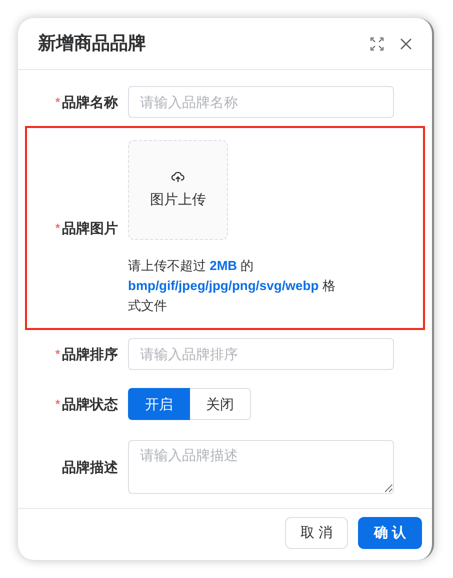 This screenshot has height=578, width=453. I want to click on field-label: 品牌图片, so click(90, 228).